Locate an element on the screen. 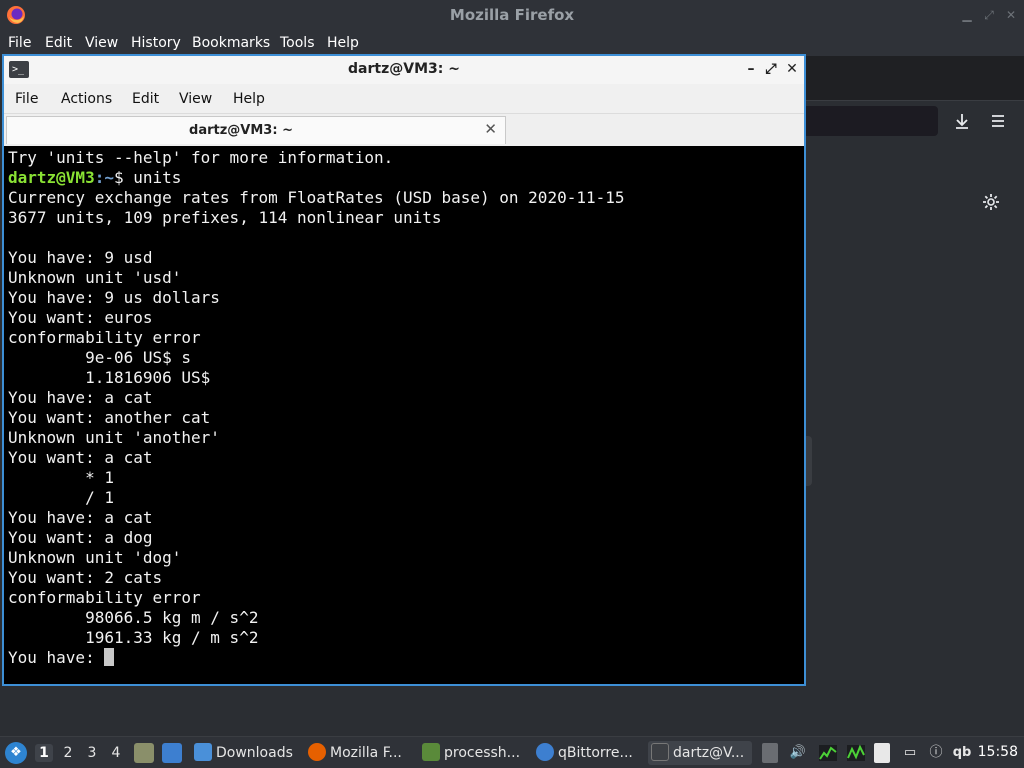 The image size is (1024, 768). tab-close-icon: ✕ is located at coordinates (490, 129).